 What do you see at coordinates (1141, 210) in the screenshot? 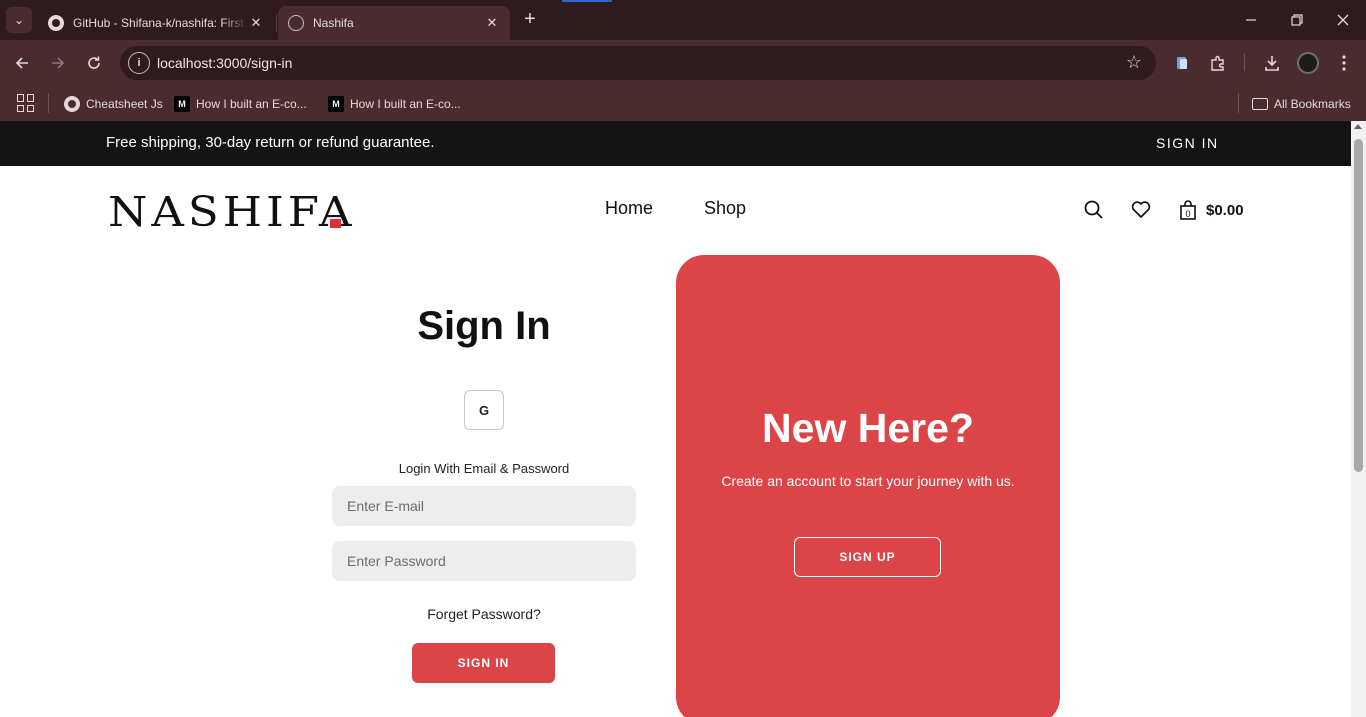
I see `wishlist-heart-icon` at bounding box center [1141, 210].